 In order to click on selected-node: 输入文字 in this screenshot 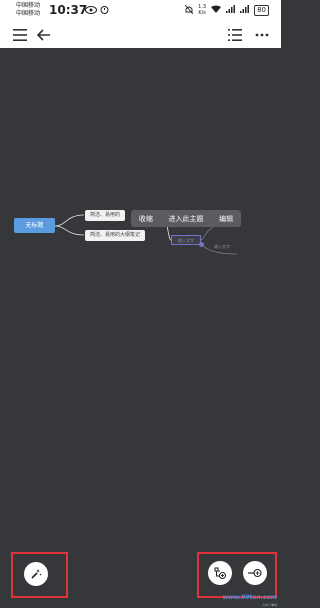, I will do `click(186, 240)`.